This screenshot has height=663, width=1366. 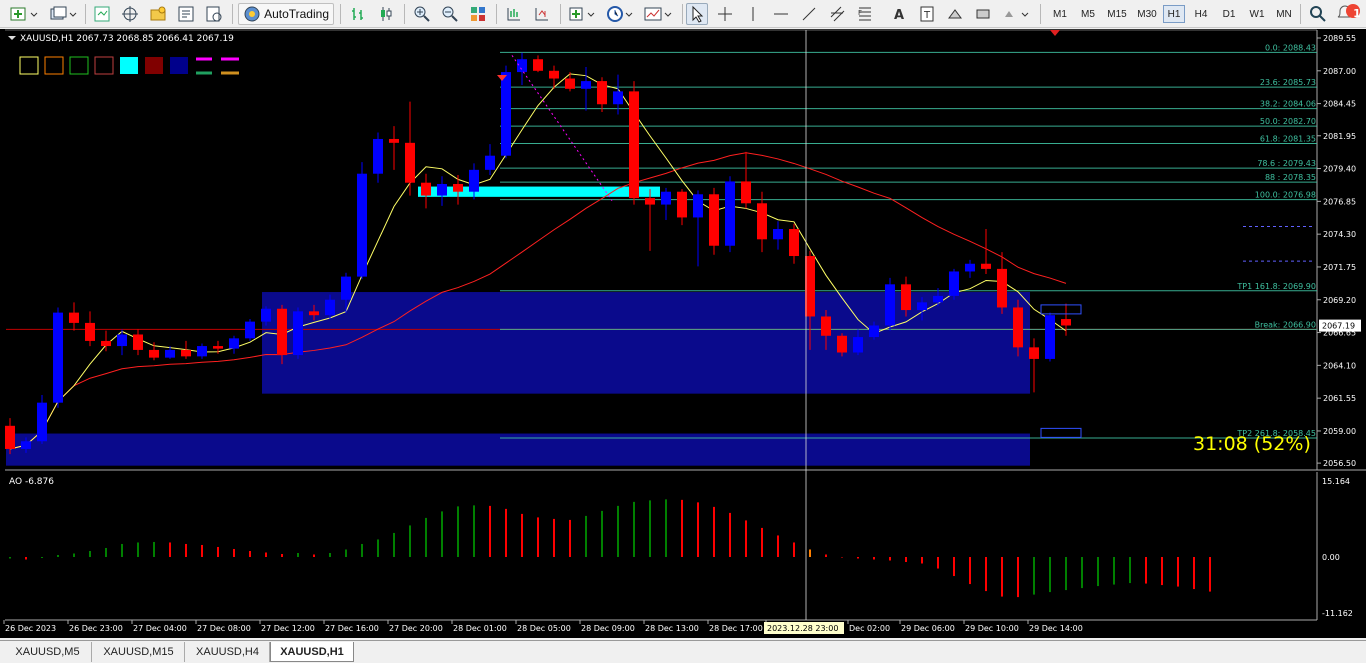 What do you see at coordinates (130, 14) in the screenshot?
I see `crosshair-nav-icon` at bounding box center [130, 14].